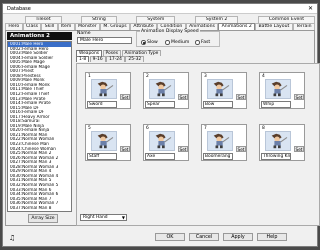 The width and height of the screenshot is (320, 250). Describe the element at coordinates (123, 217) in the screenshot. I see `chevron-down-icon: ▼` at that location.